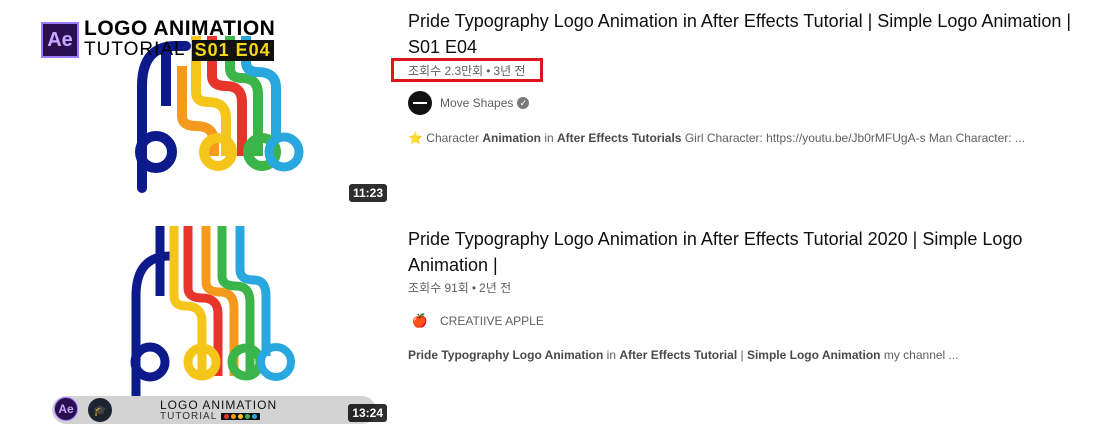 This screenshot has height=432, width=1108. What do you see at coordinates (135, 49) in the screenshot?
I see `thumb-line2-text: TUTORIAL` at bounding box center [135, 49].